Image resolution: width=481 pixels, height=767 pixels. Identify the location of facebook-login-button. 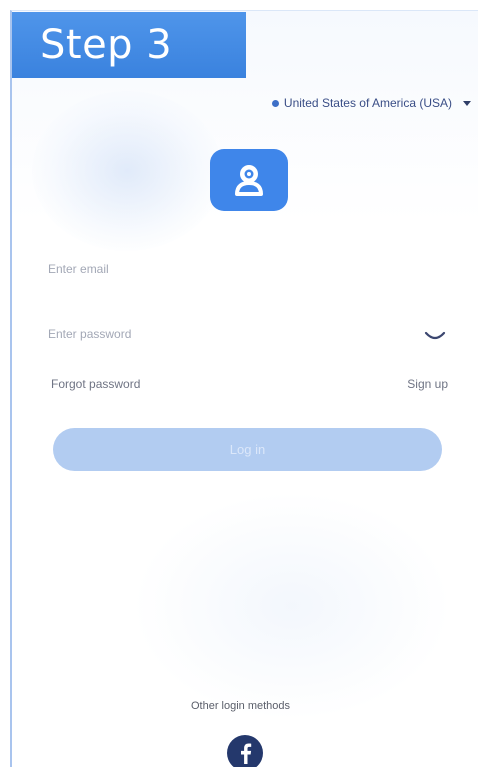
(245, 751).